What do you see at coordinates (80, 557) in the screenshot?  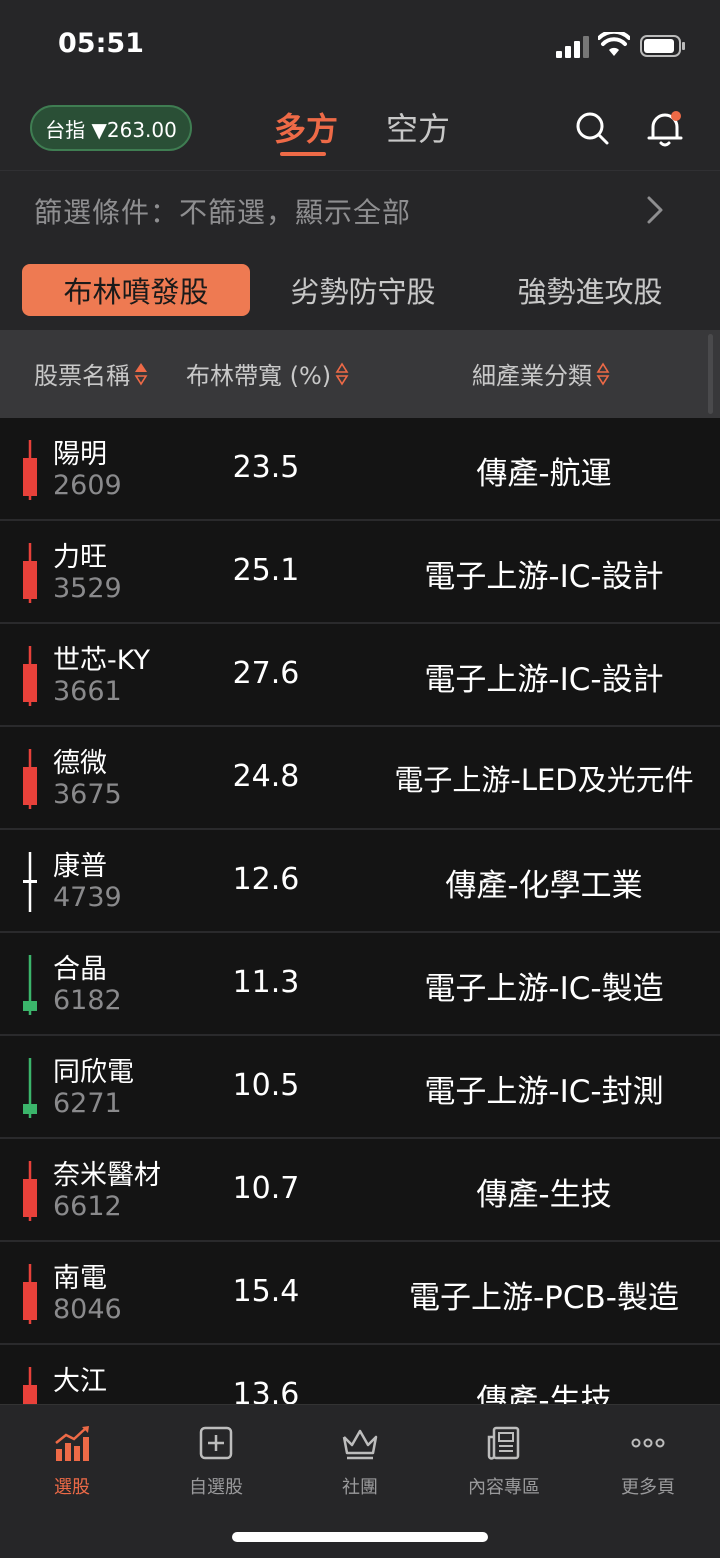 I see `stock-name: 力旺` at bounding box center [80, 557].